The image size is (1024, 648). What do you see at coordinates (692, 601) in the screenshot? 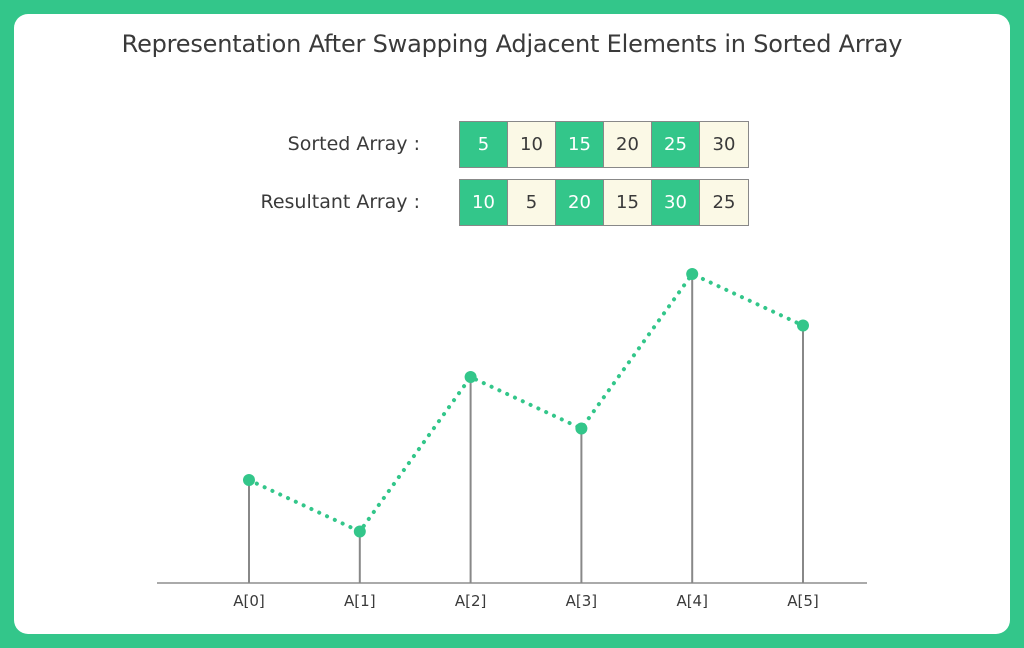
I see `x-tick-label: A[4]` at bounding box center [692, 601].